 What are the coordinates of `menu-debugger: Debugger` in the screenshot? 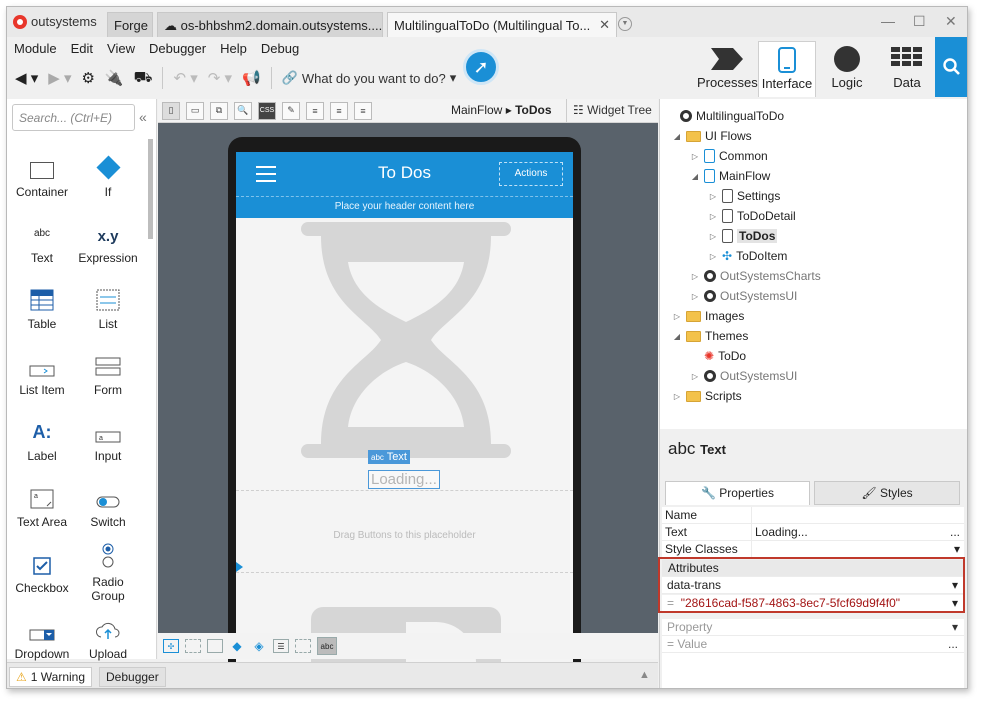 It's located at (177, 48).